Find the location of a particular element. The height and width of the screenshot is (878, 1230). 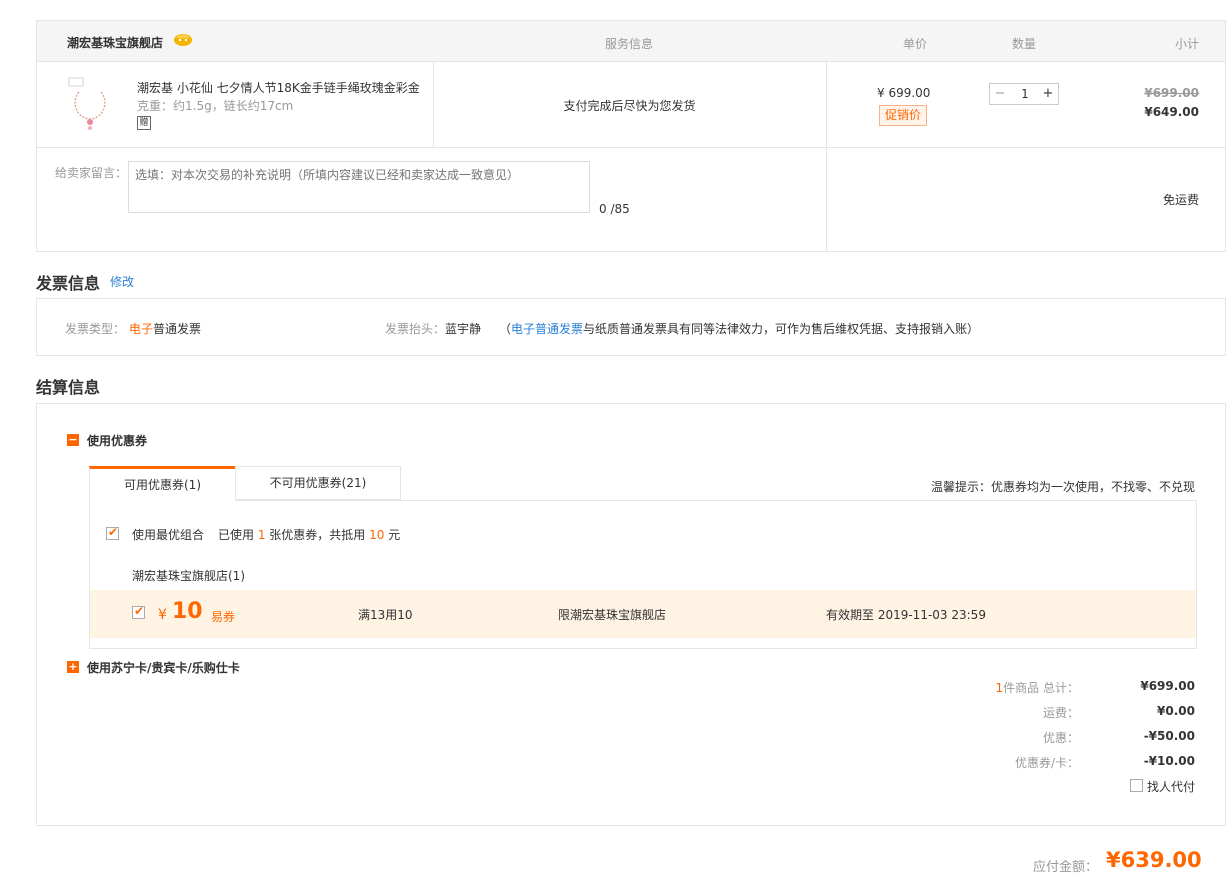

coupon-condition: 满13用10 is located at coordinates (385, 615).